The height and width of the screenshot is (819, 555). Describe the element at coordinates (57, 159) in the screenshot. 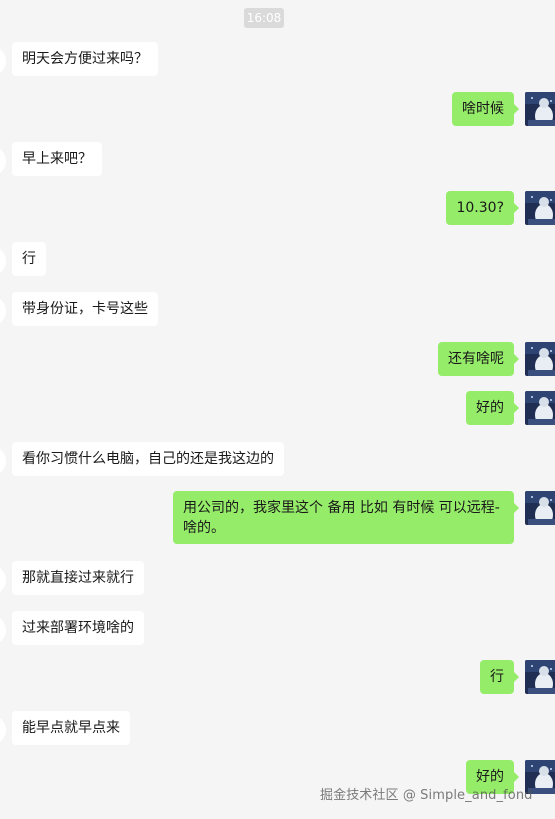

I see `incoming-message-bubble: 早上来吧？` at that location.